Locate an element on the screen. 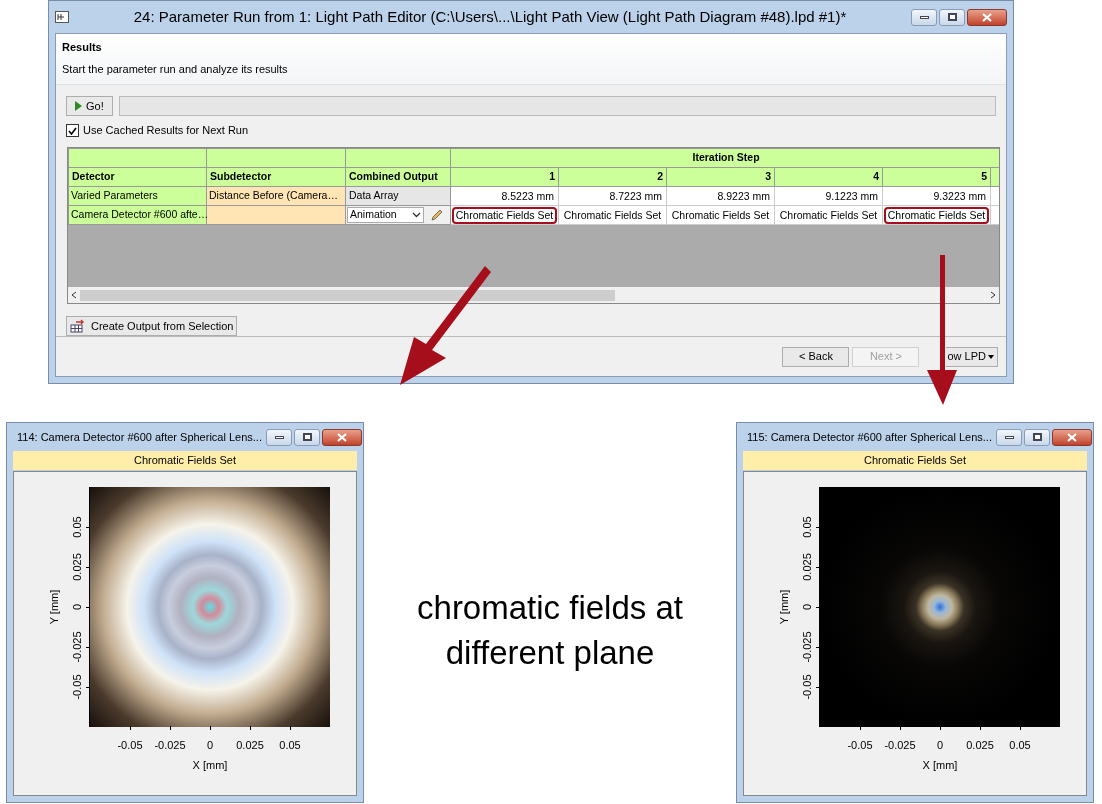 The image size is (1102, 804). header-subtitle: Start the parameter run and analyze its results is located at coordinates (175, 69).